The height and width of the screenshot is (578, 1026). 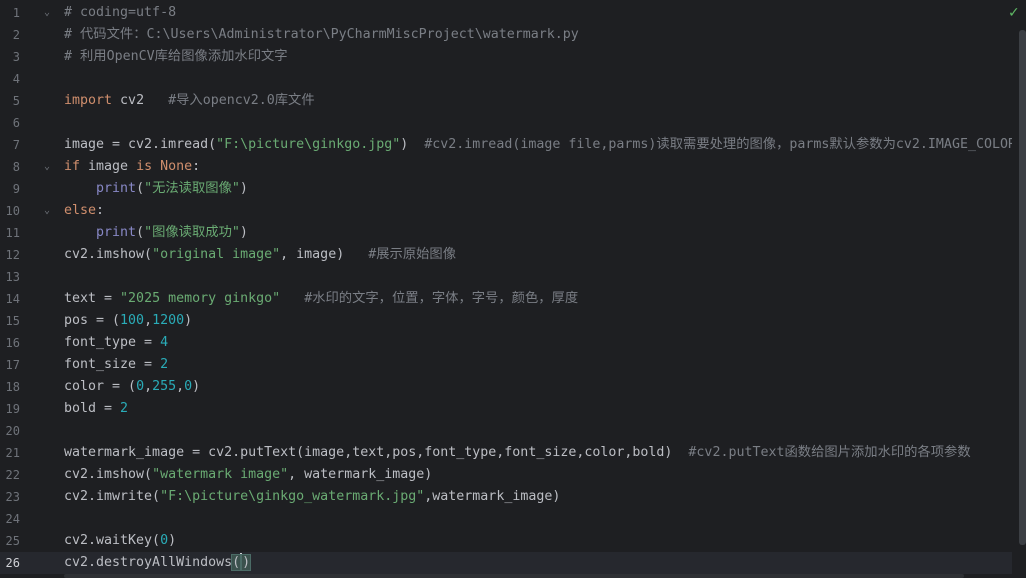 I want to click on code-line: font_type = 4, so click(x=538, y=343).